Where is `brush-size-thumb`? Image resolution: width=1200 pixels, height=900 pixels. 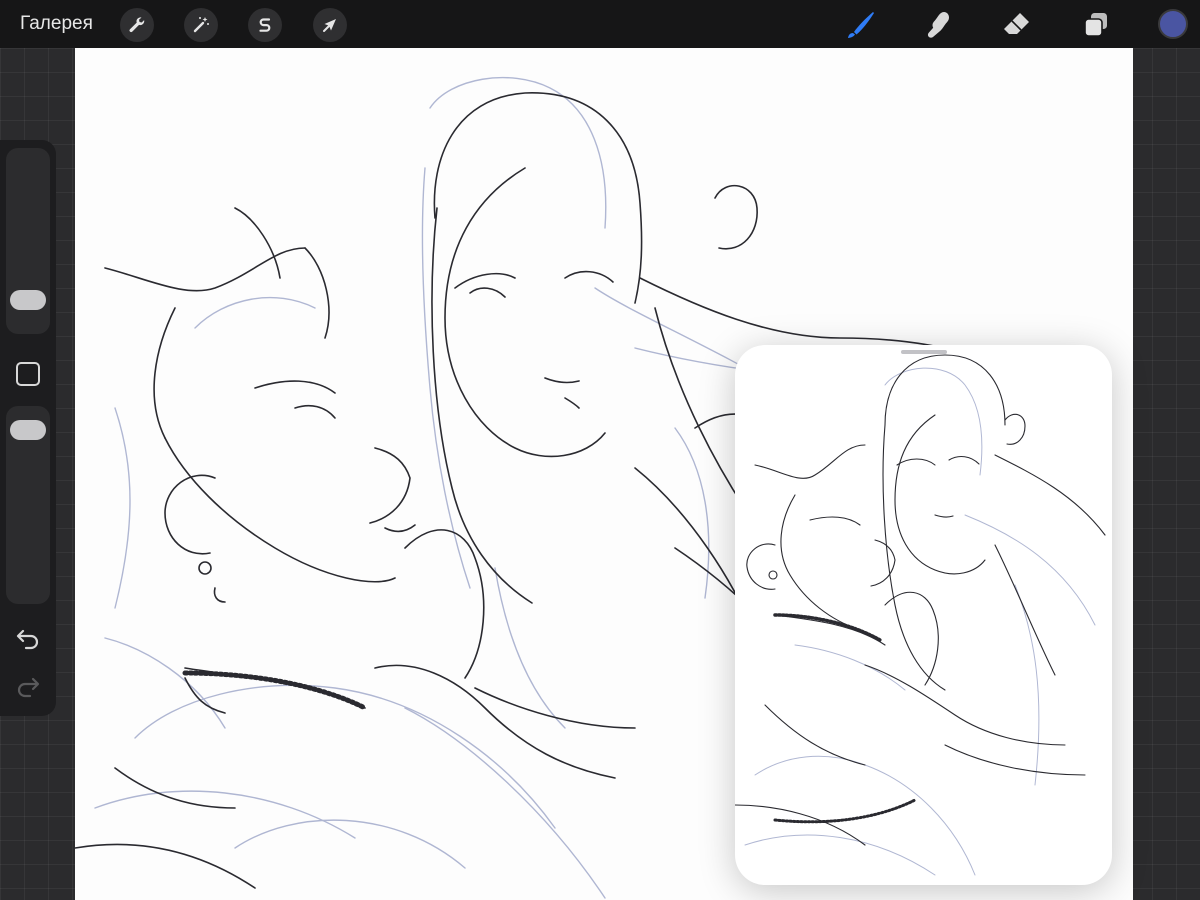
brush-size-thumb is located at coordinates (28, 300).